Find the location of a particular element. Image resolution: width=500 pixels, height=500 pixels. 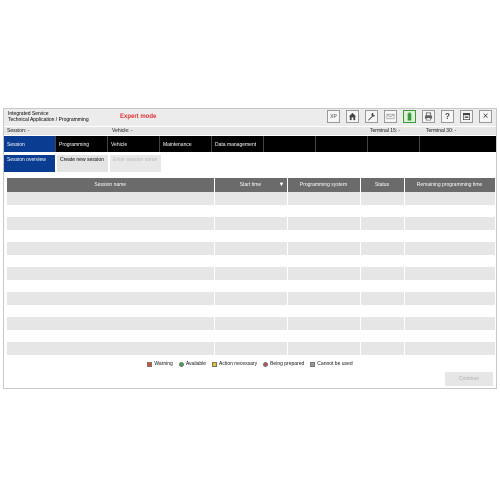

action-necessary-icon is located at coordinates (215, 364).